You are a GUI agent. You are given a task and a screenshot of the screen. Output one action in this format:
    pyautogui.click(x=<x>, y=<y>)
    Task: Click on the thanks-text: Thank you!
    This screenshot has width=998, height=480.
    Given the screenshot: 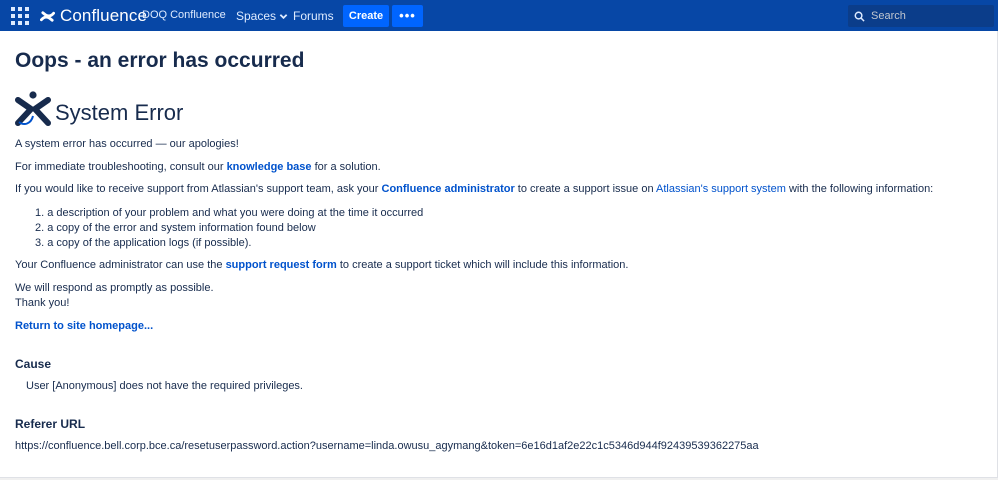 What is the action you would take?
    pyautogui.click(x=42, y=303)
    